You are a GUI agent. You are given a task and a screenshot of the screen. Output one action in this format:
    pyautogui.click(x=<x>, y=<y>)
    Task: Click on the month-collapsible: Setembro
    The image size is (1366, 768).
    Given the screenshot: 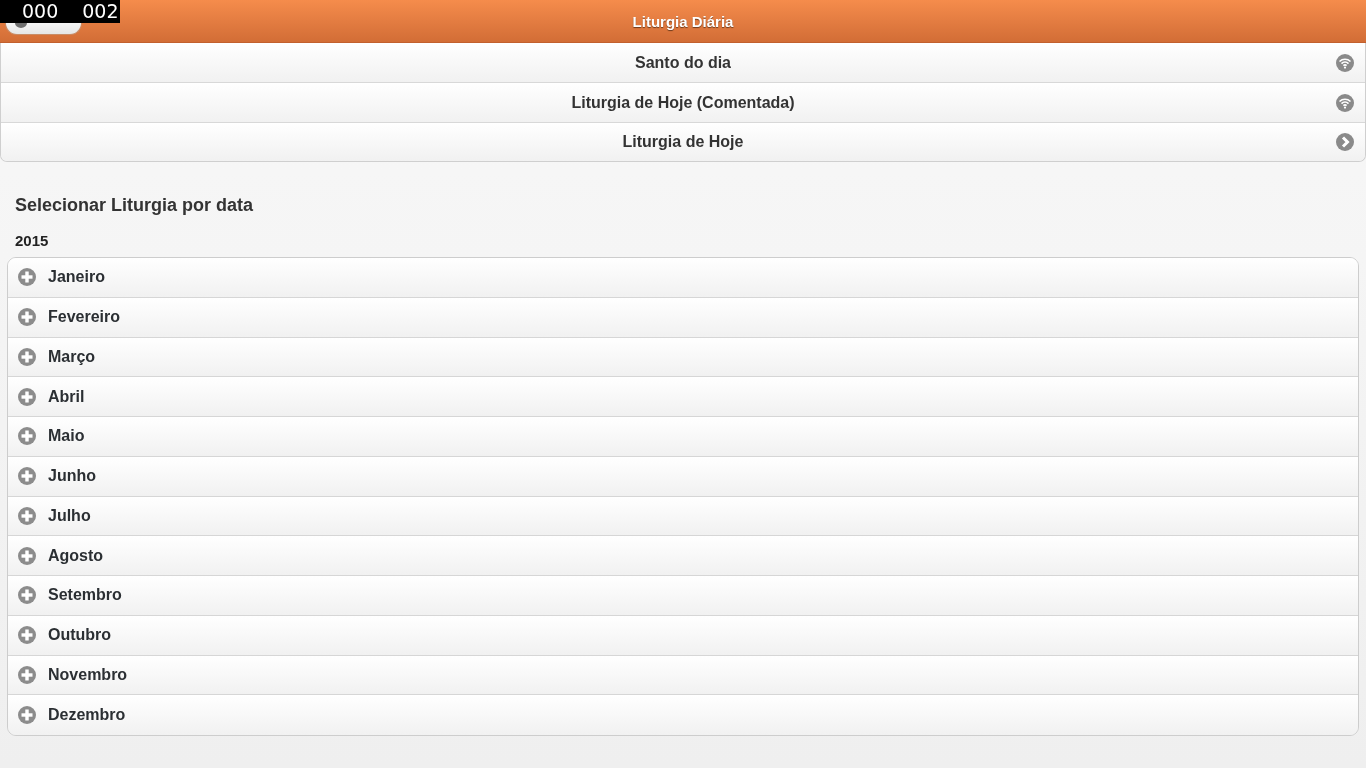 What is the action you would take?
    pyautogui.click(x=683, y=596)
    